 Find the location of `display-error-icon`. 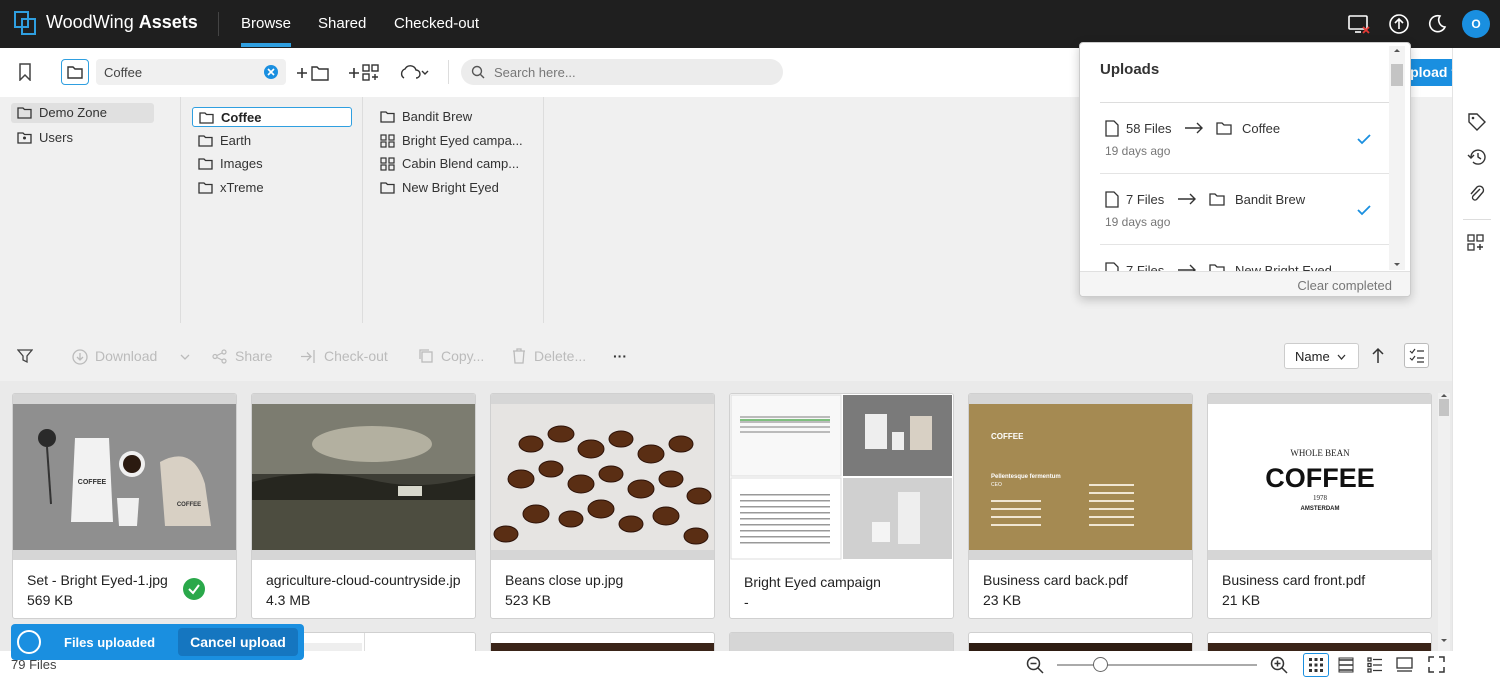

display-error-icon is located at coordinates (1359, 24).